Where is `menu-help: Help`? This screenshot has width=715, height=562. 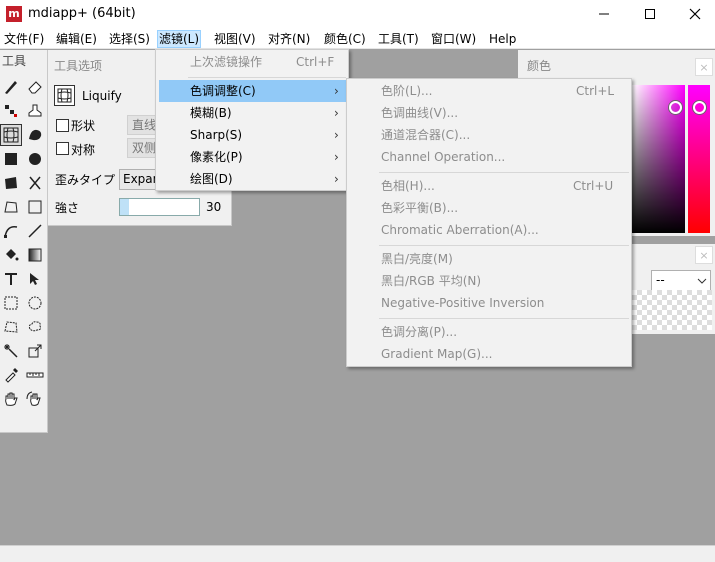 menu-help: Help is located at coordinates (502, 39).